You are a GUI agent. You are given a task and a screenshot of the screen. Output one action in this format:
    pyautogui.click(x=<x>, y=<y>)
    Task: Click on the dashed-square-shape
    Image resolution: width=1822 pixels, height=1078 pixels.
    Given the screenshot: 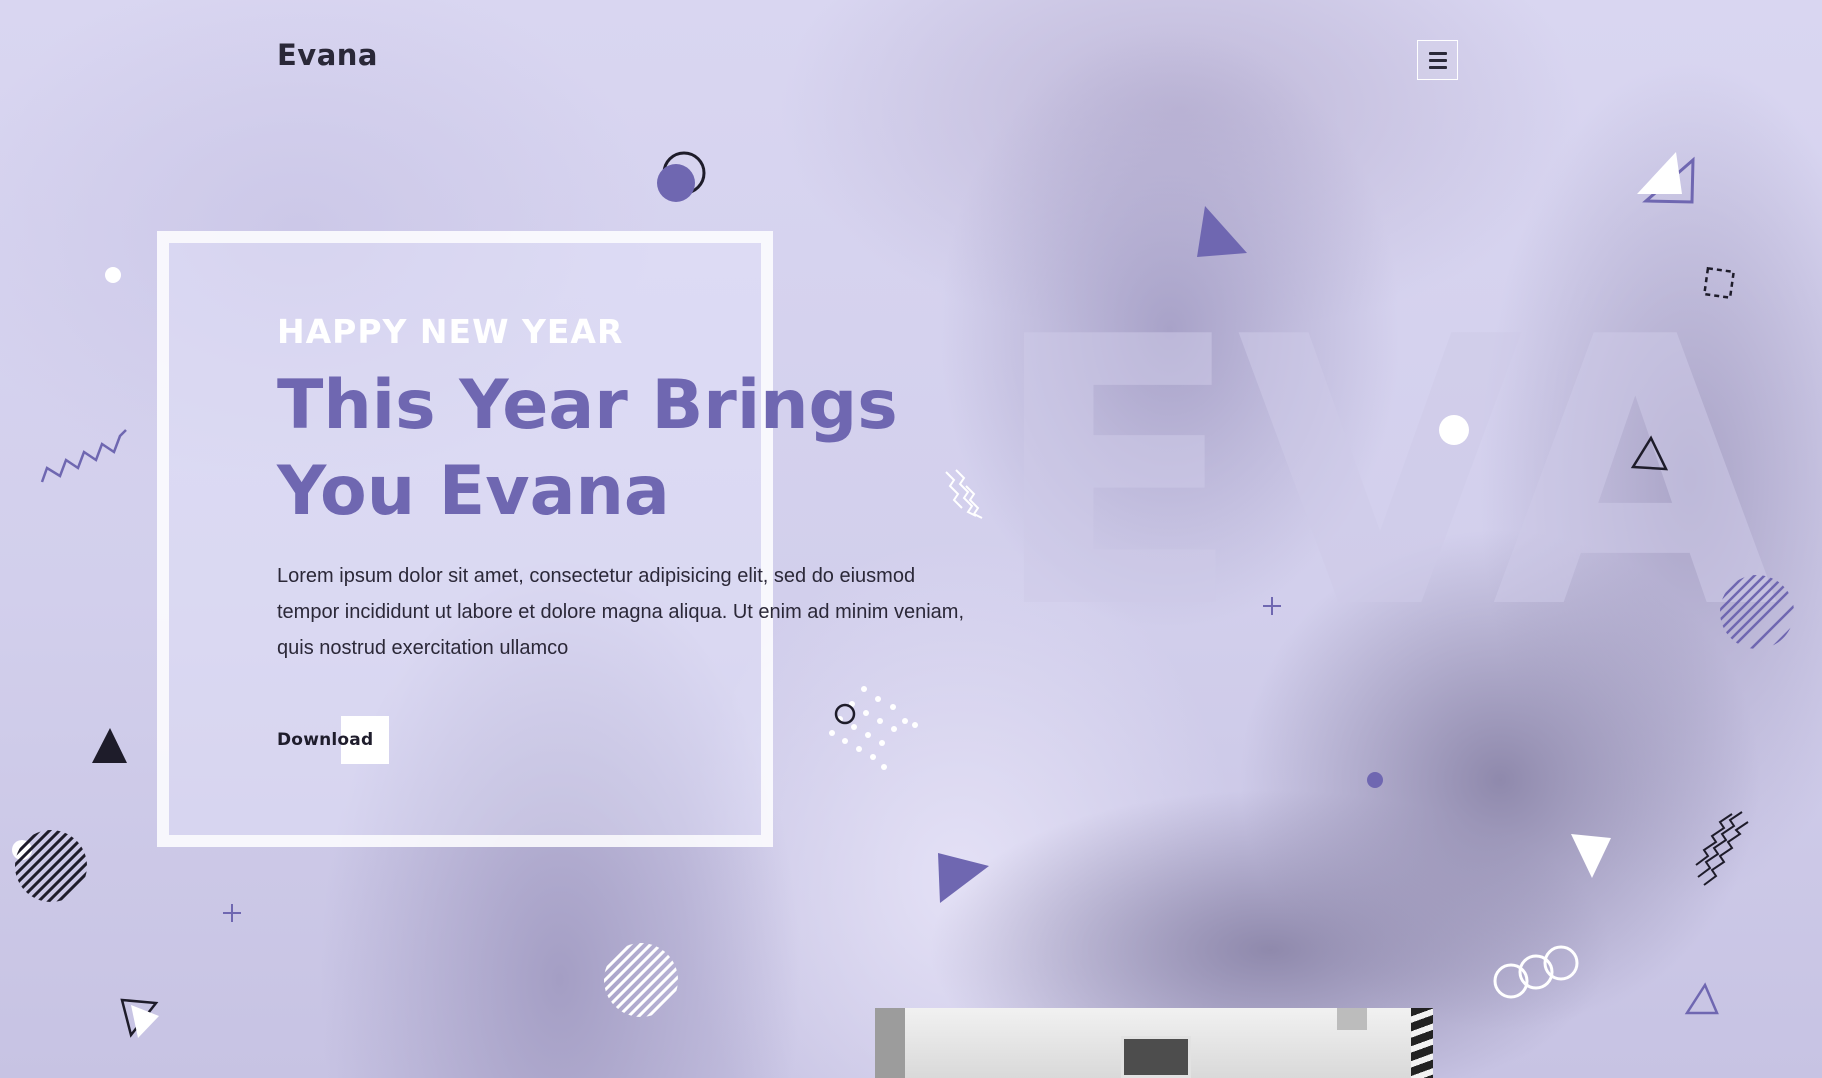 What is the action you would take?
    pyautogui.click(x=1719, y=283)
    